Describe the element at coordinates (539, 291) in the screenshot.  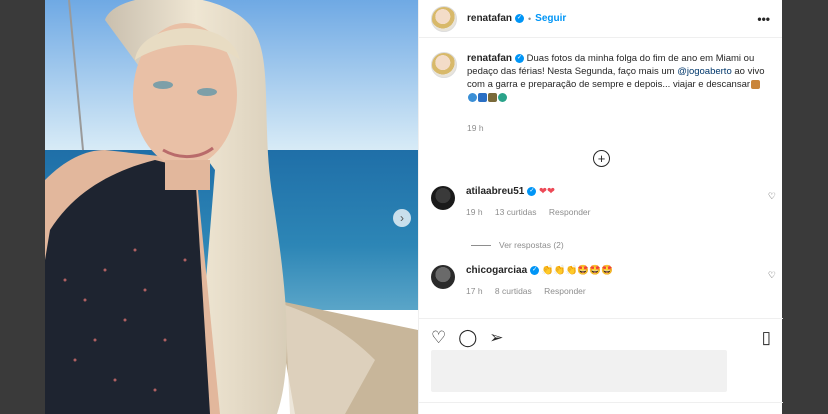
I see `comment-meta: 17 h 8 curtidas Responder` at that location.